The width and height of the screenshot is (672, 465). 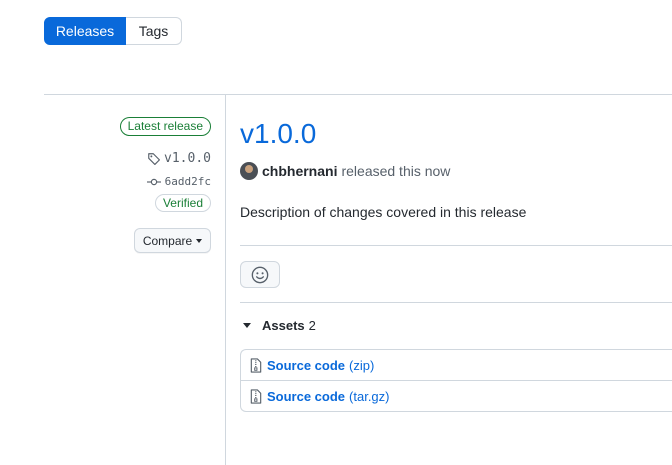 What do you see at coordinates (369, 396) in the screenshot?
I see `asset-format: (tar.gz)` at bounding box center [369, 396].